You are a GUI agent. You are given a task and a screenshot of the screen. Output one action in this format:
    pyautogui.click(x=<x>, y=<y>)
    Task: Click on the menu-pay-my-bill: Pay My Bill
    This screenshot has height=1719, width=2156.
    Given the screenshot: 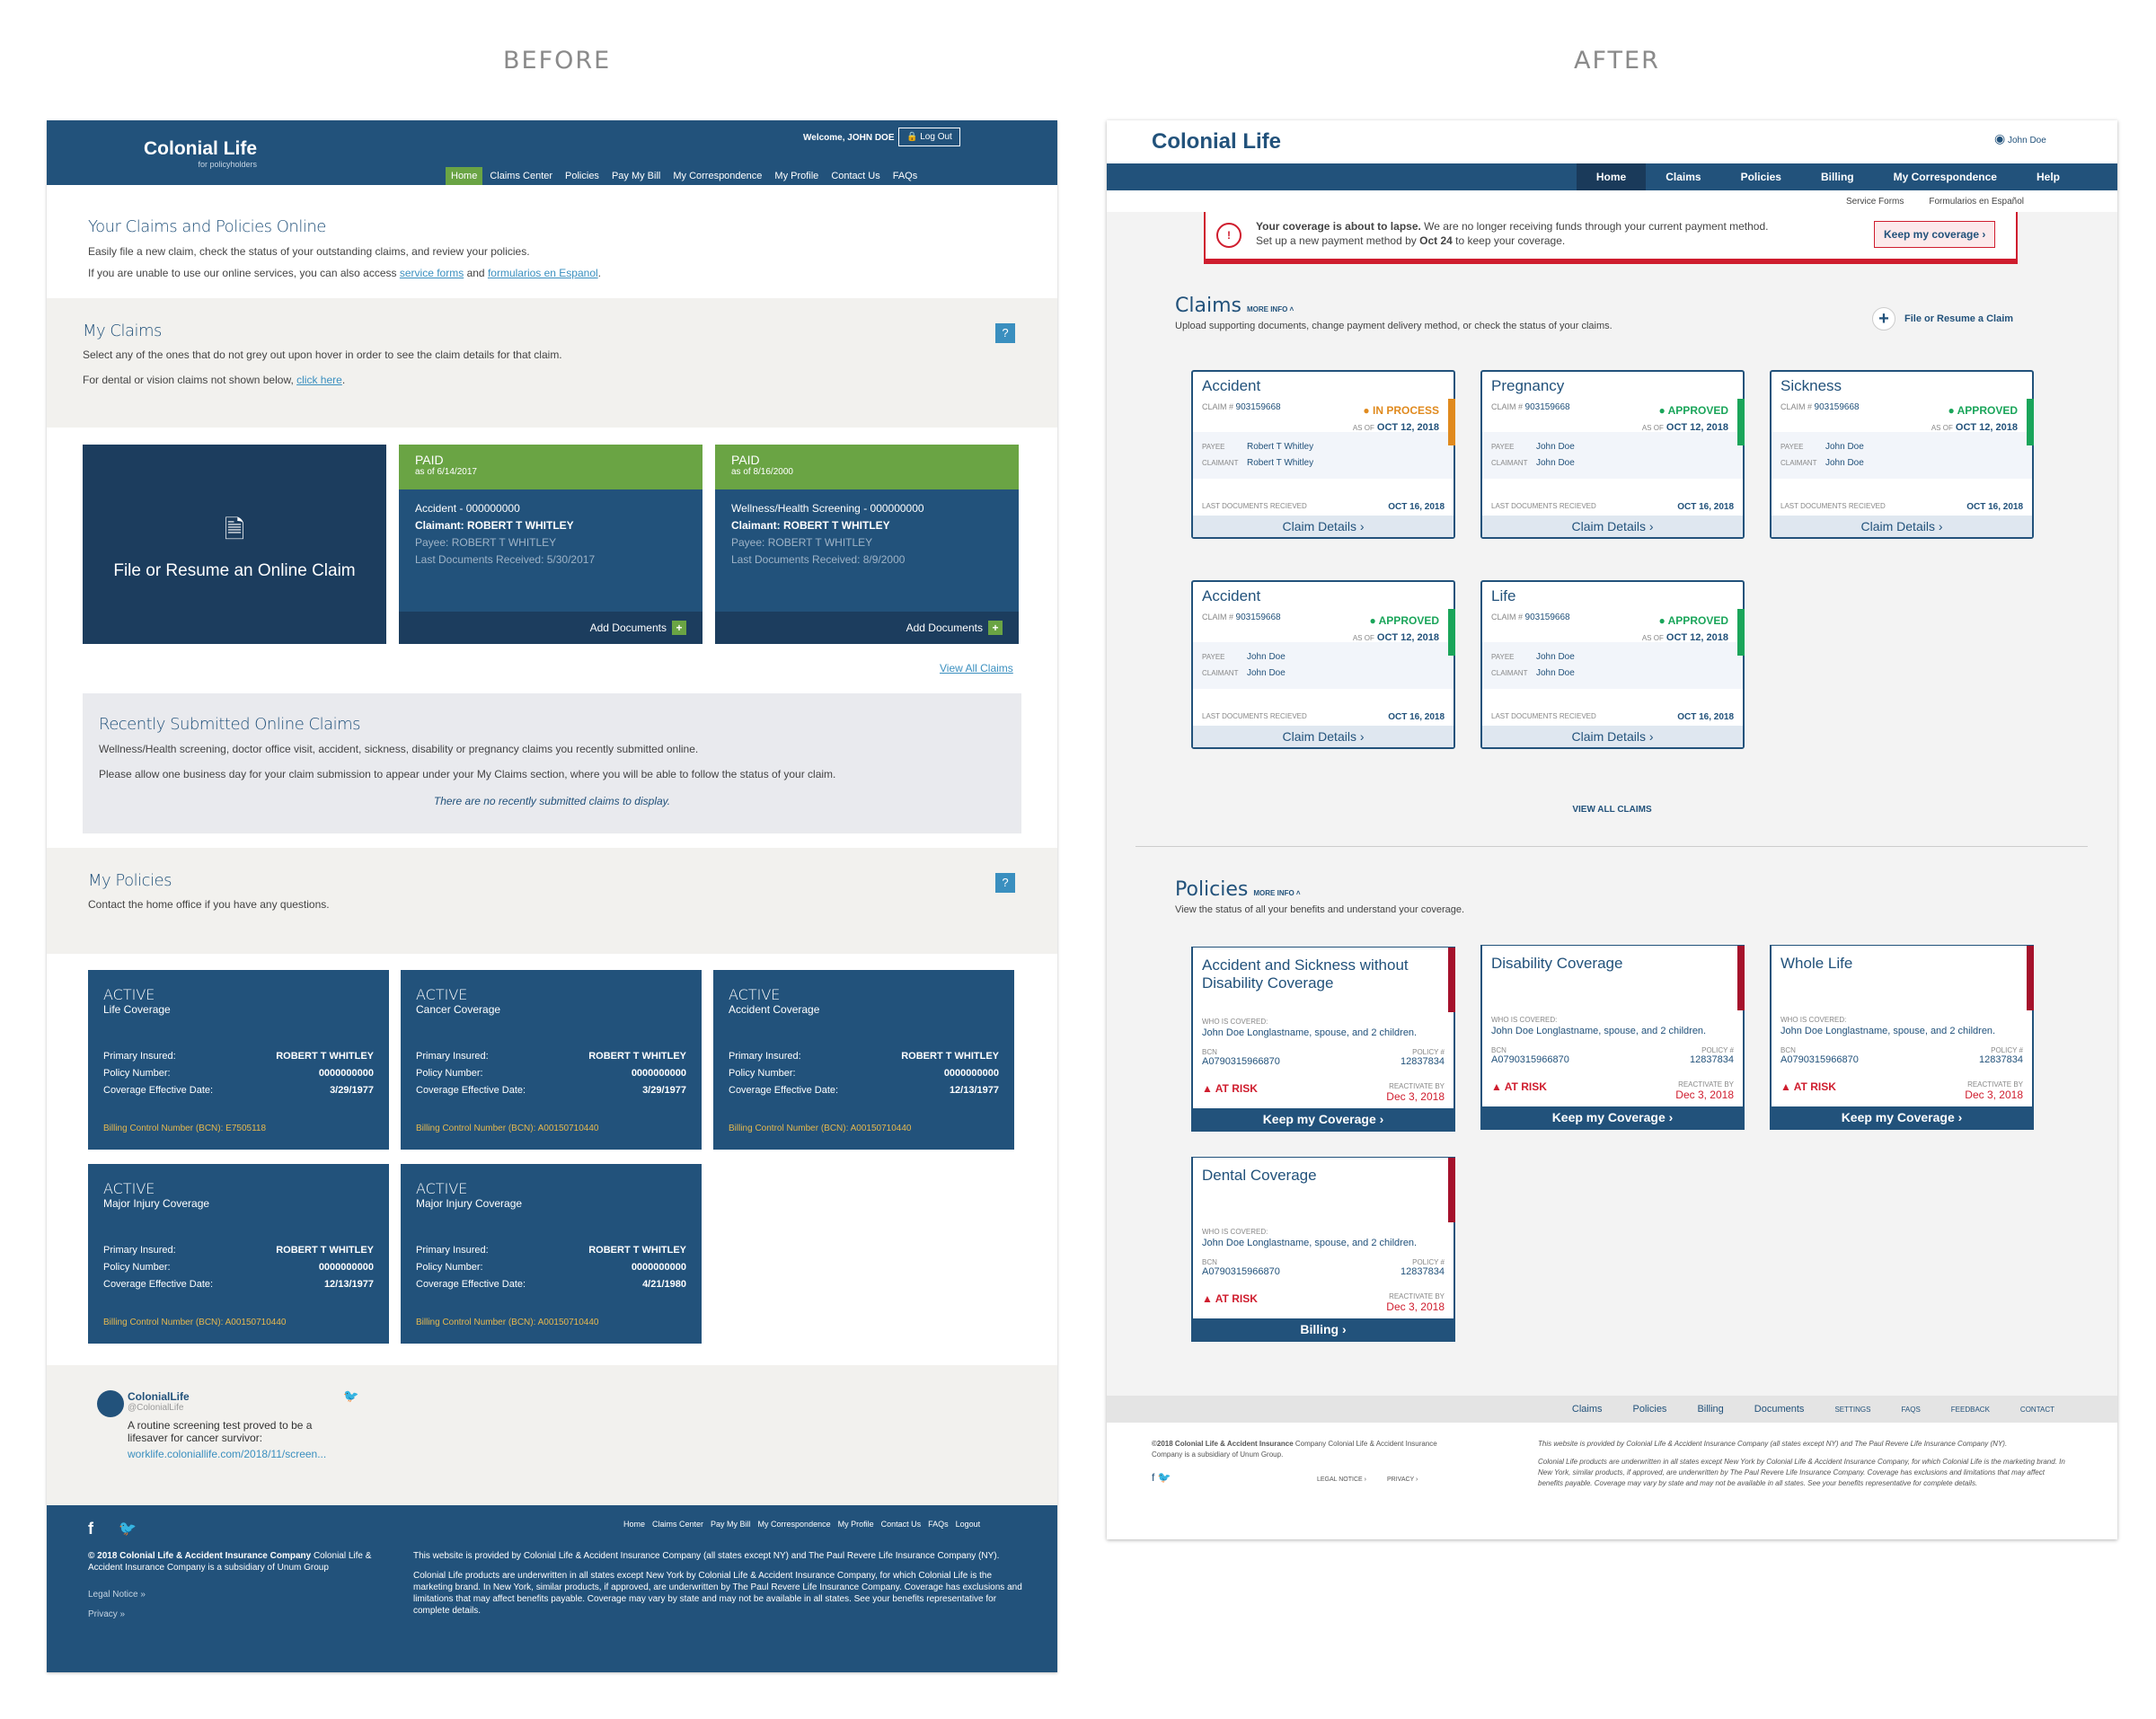 What is the action you would take?
    pyautogui.click(x=636, y=176)
    